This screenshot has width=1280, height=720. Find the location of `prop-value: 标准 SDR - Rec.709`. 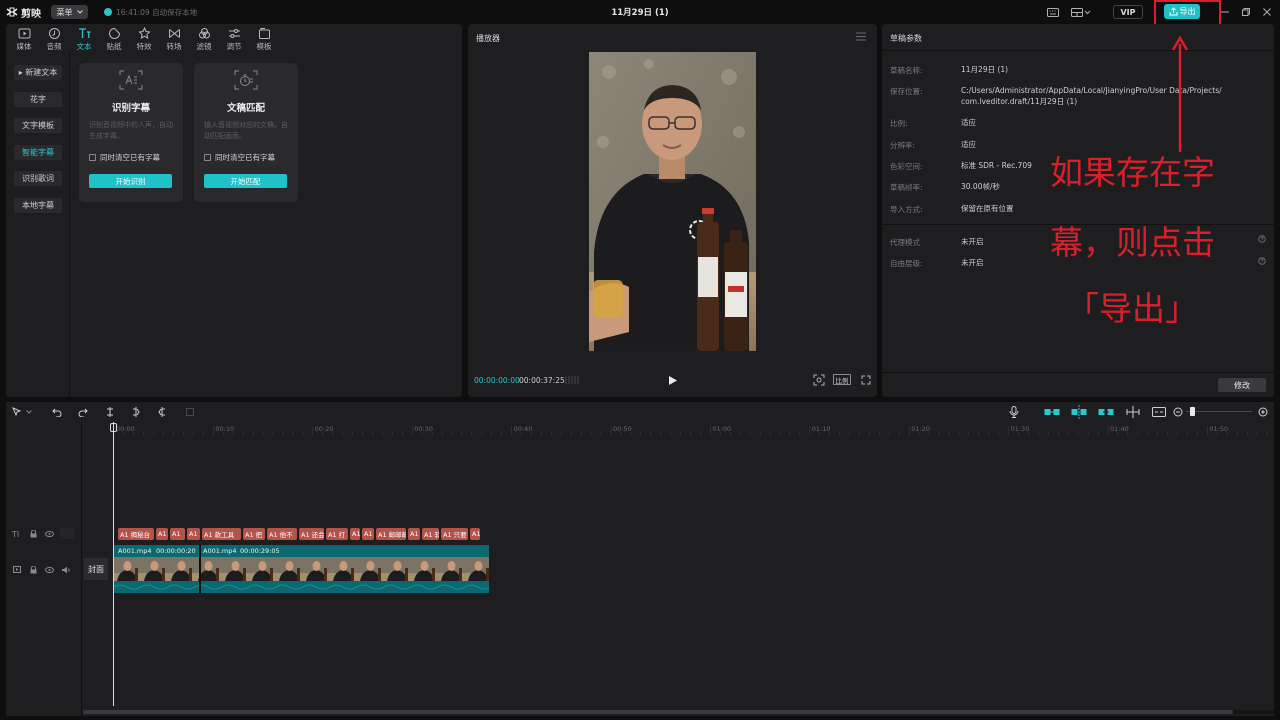

prop-value: 标准 SDR - Rec.709 is located at coordinates (996, 165).